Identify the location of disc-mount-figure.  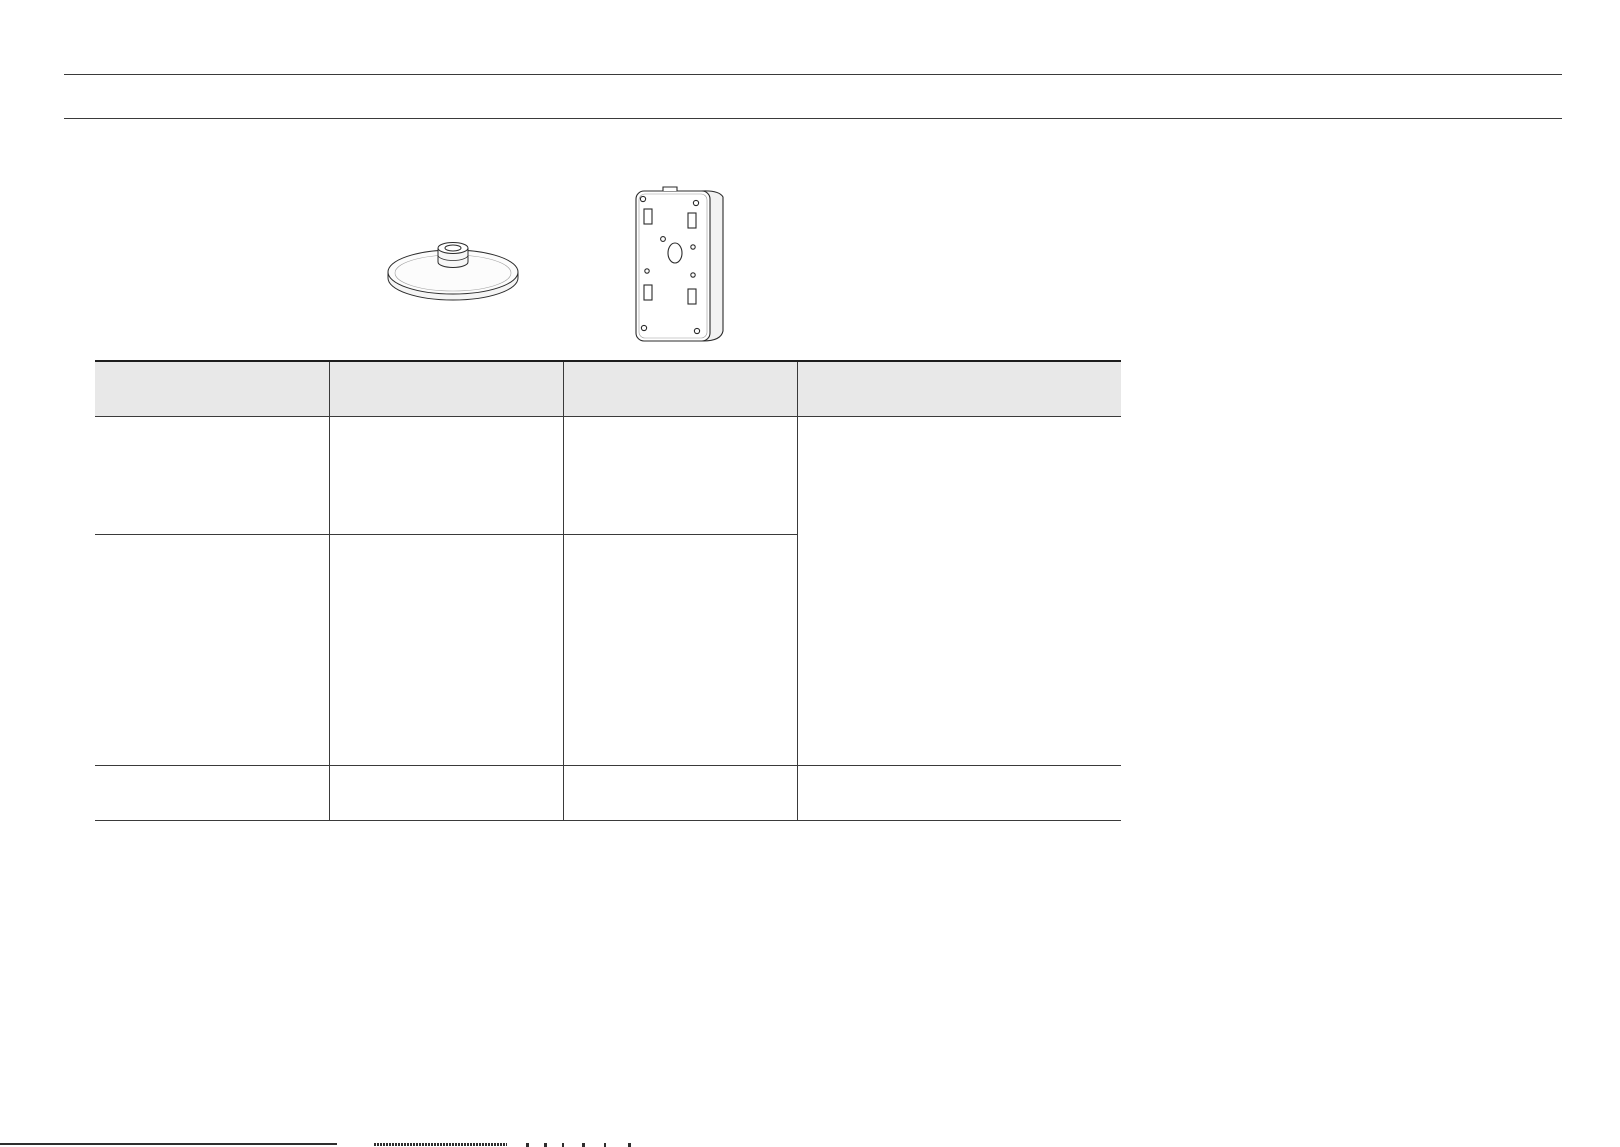
(453, 268).